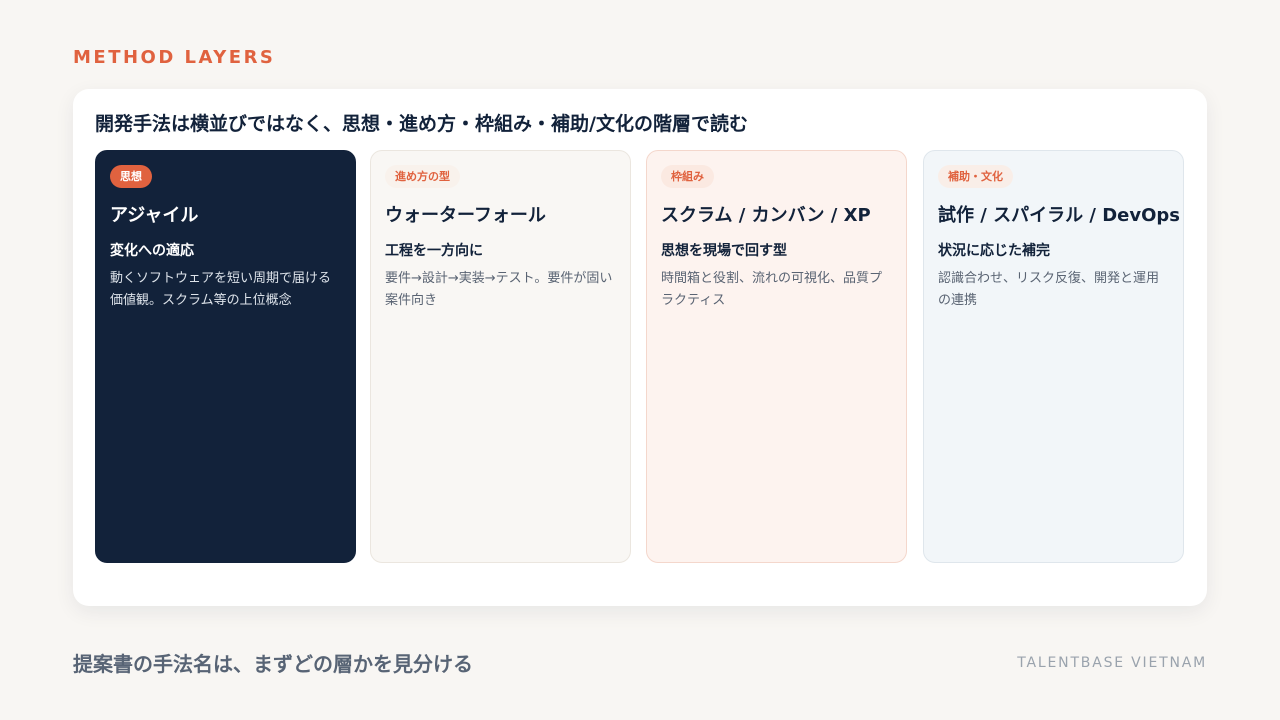 The width and height of the screenshot is (1280, 720). Describe the element at coordinates (772, 289) in the screenshot. I see `card-description: 時間箱と役割、流れの可視化、品質プラクティス` at that location.